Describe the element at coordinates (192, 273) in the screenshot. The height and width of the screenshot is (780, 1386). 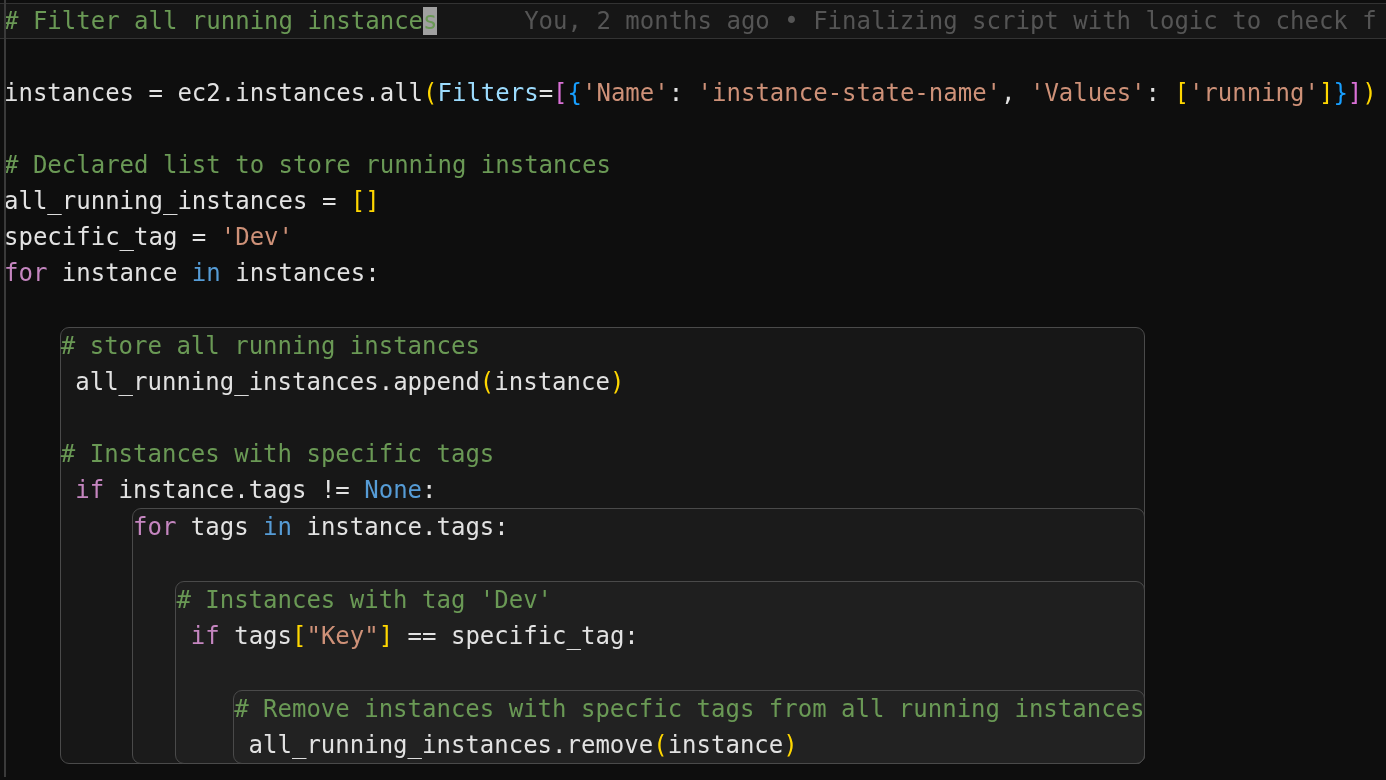
I see `code-line: for instance in instances:` at that location.